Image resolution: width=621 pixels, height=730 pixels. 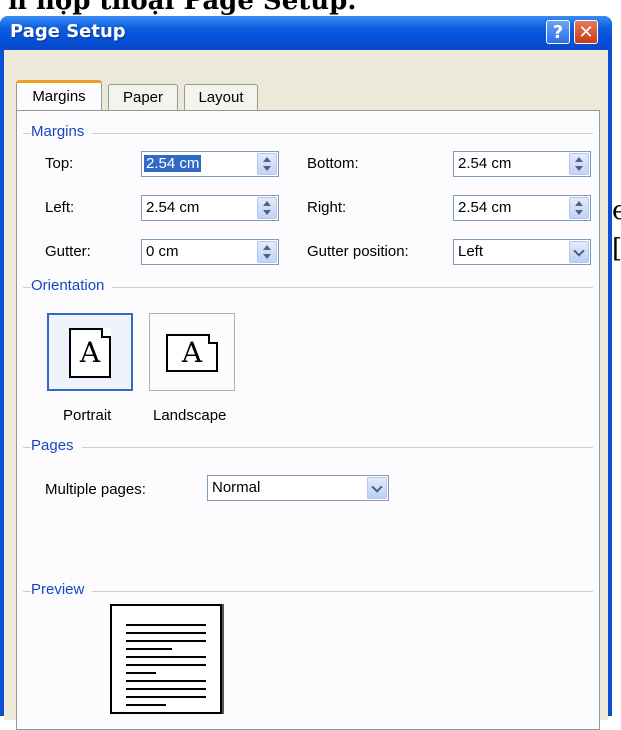 I want to click on help-icon: ?, so click(x=558, y=32).